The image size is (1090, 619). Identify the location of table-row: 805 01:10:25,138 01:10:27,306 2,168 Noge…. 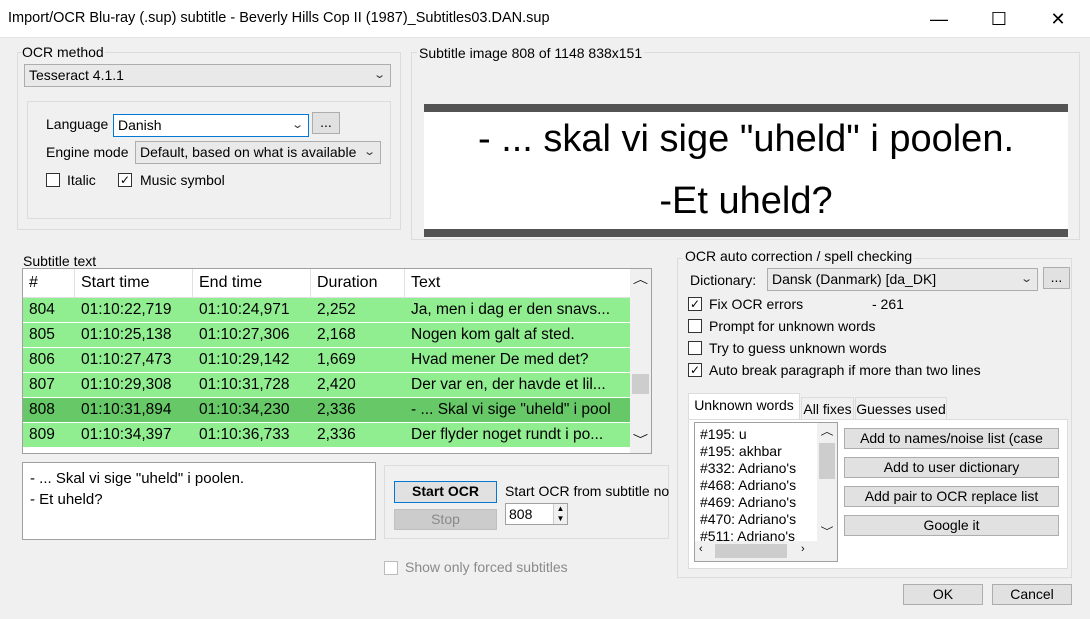
(326, 335).